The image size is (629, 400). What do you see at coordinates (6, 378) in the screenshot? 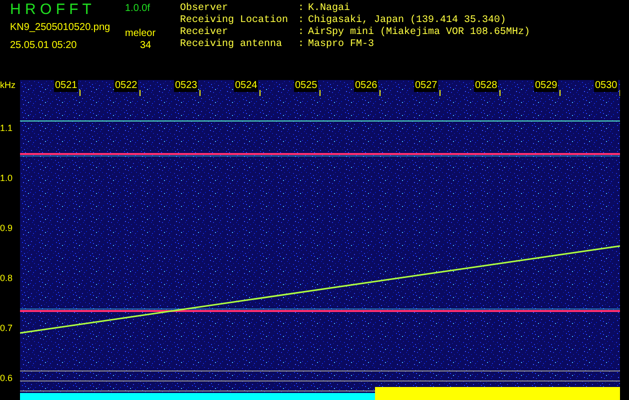
I see `axis-label: 0.6` at bounding box center [6, 378].